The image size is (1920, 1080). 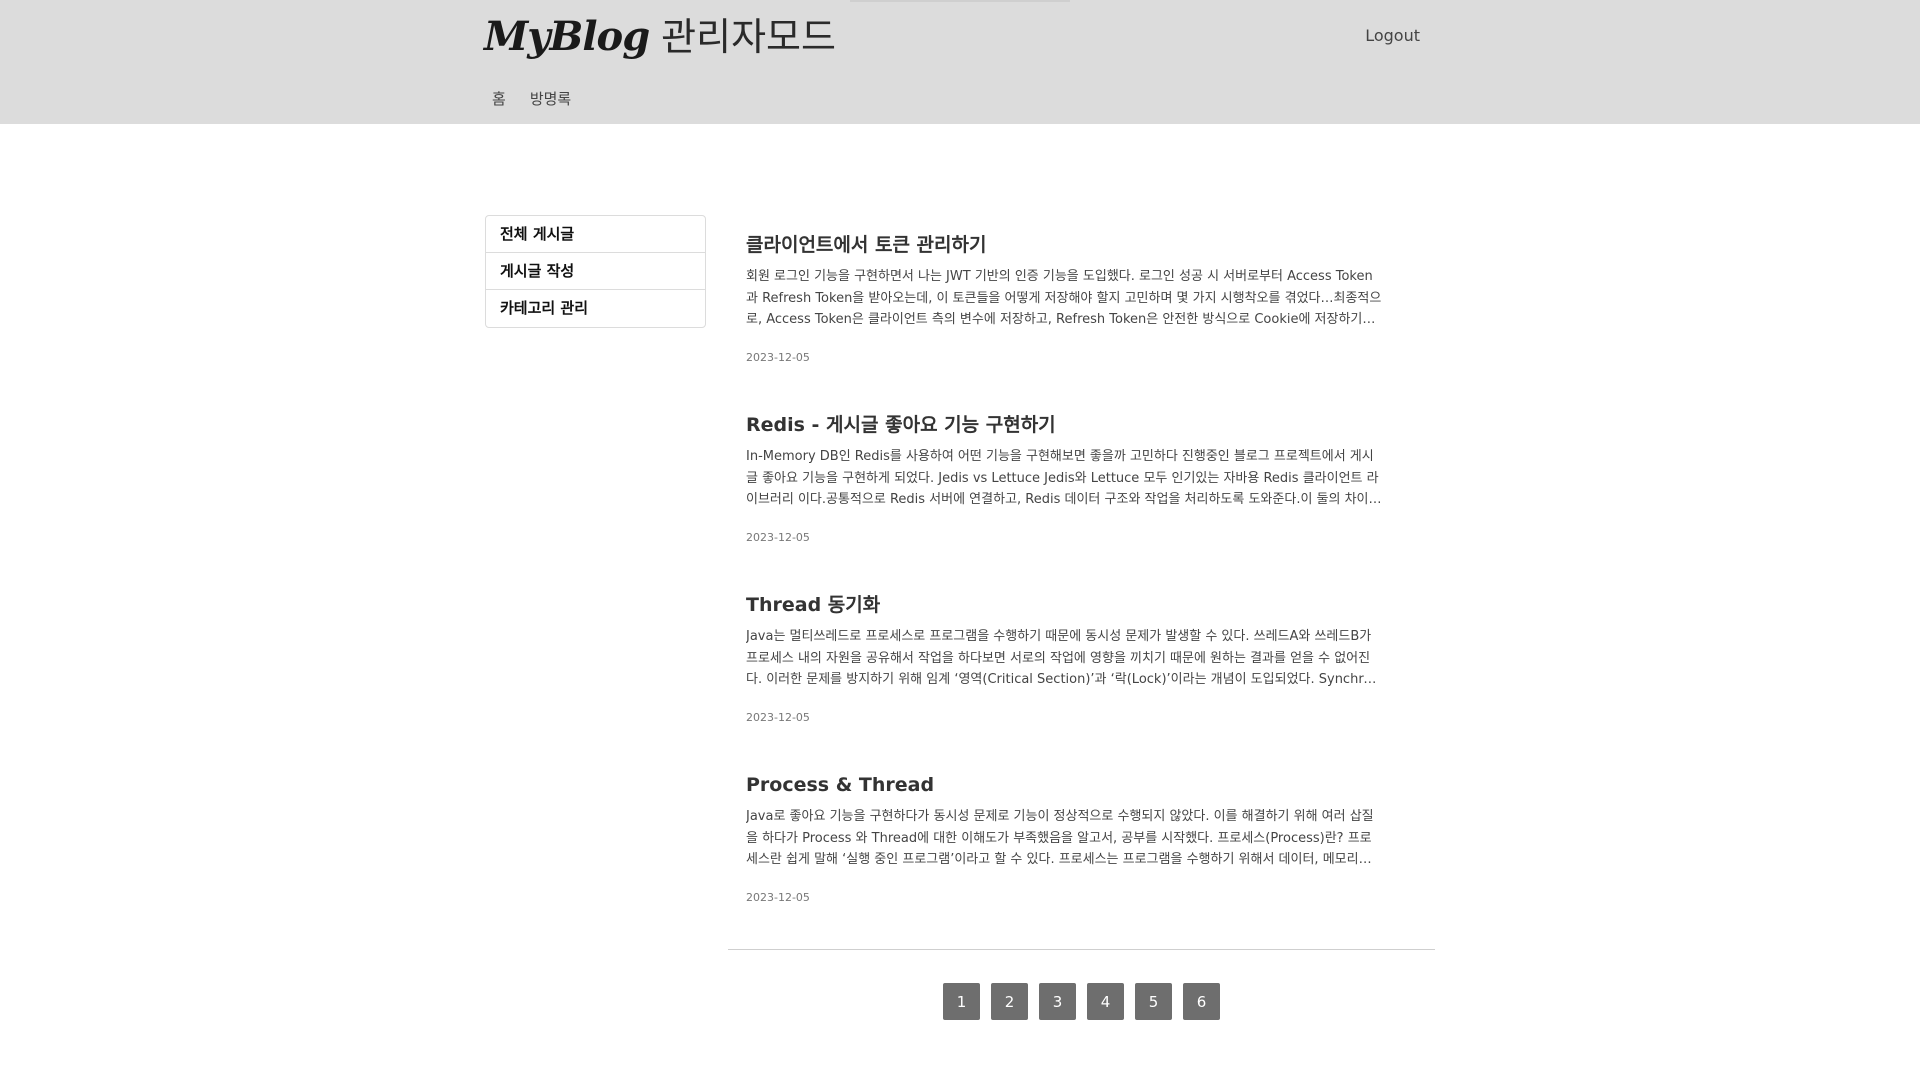 What do you see at coordinates (1064, 245) in the screenshot?
I see `post-title: 클라이언트에서 토큰 관리하기` at bounding box center [1064, 245].